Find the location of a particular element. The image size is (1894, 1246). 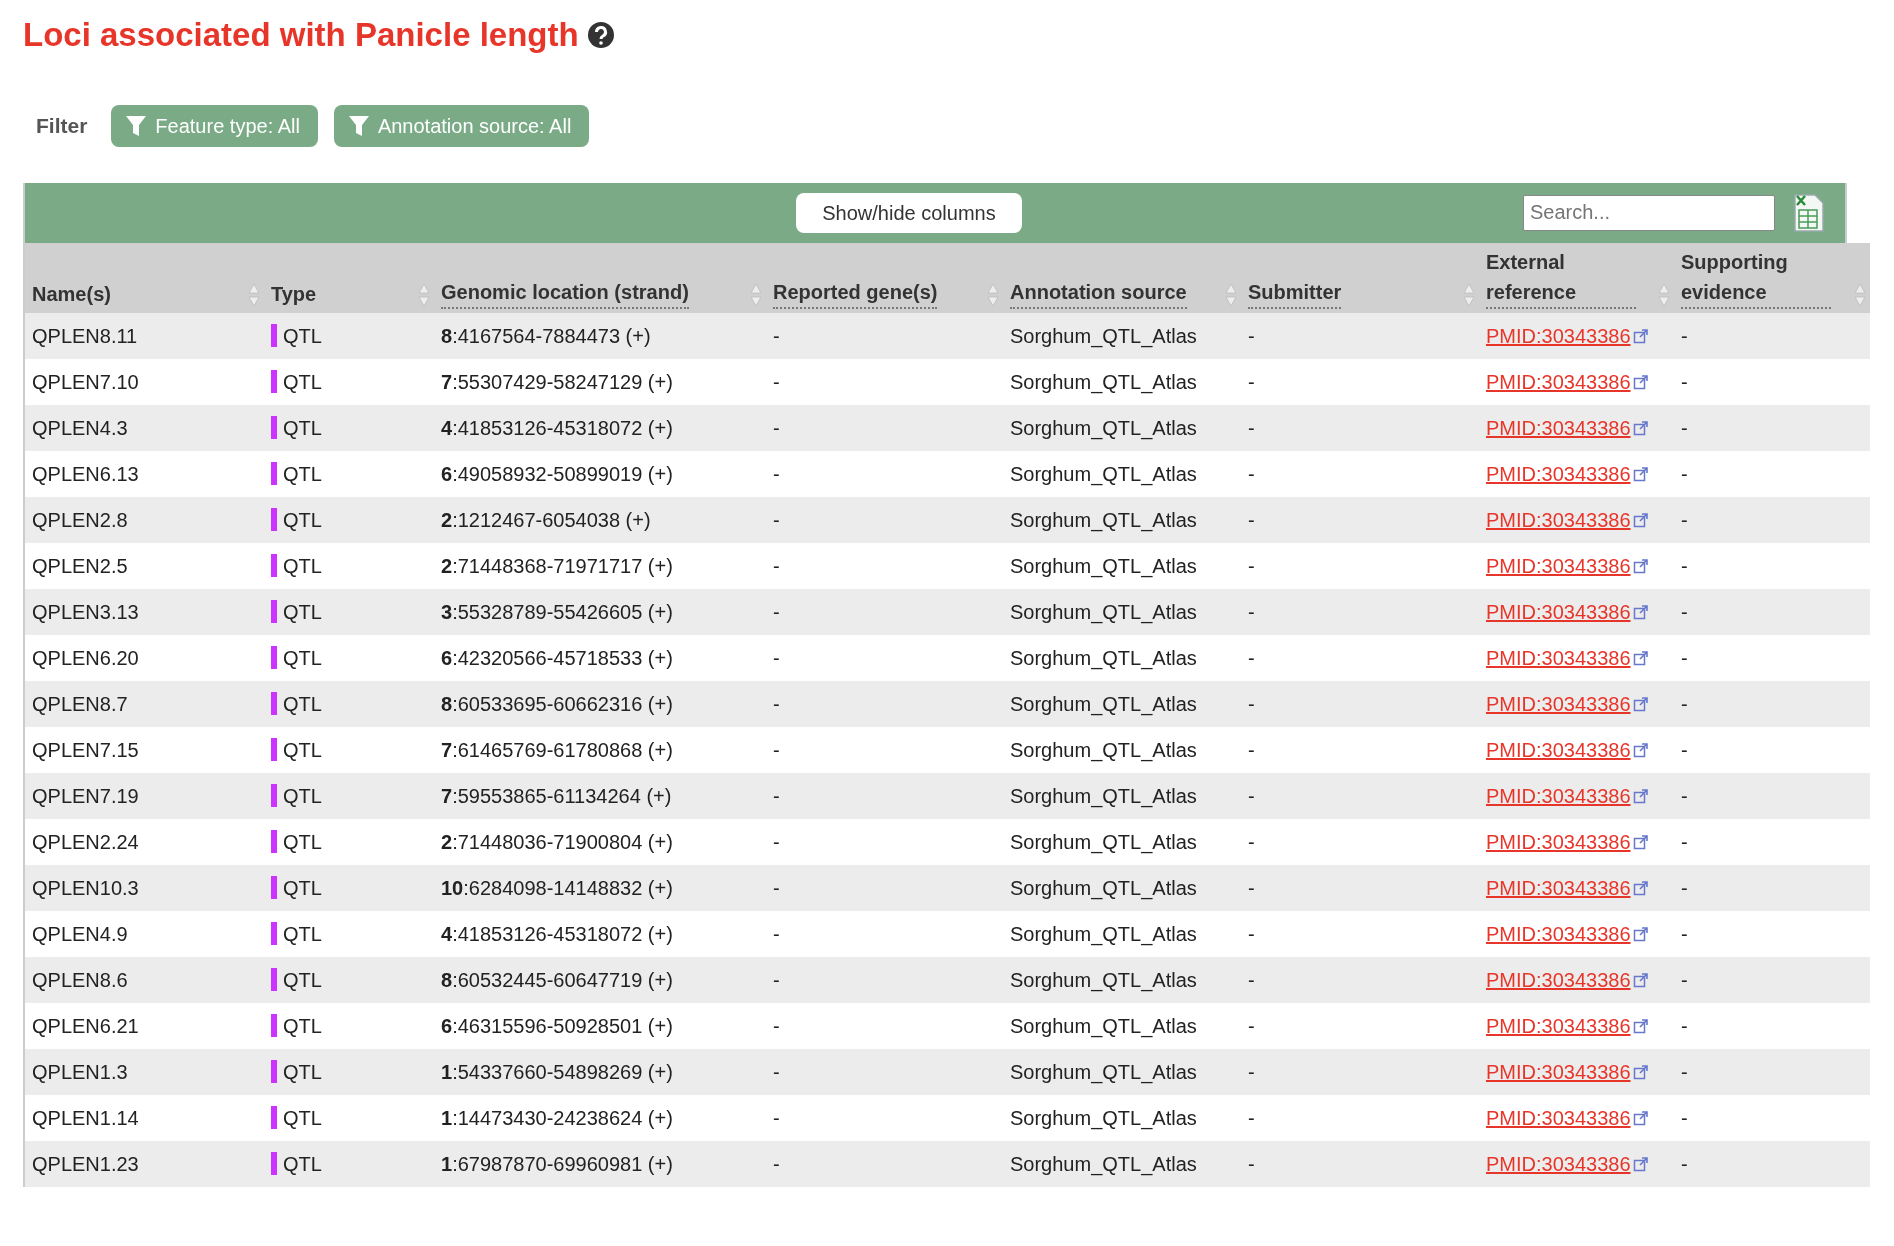

genomic-location: 6:46315596-50928501 (+) is located at coordinates (600, 1025).